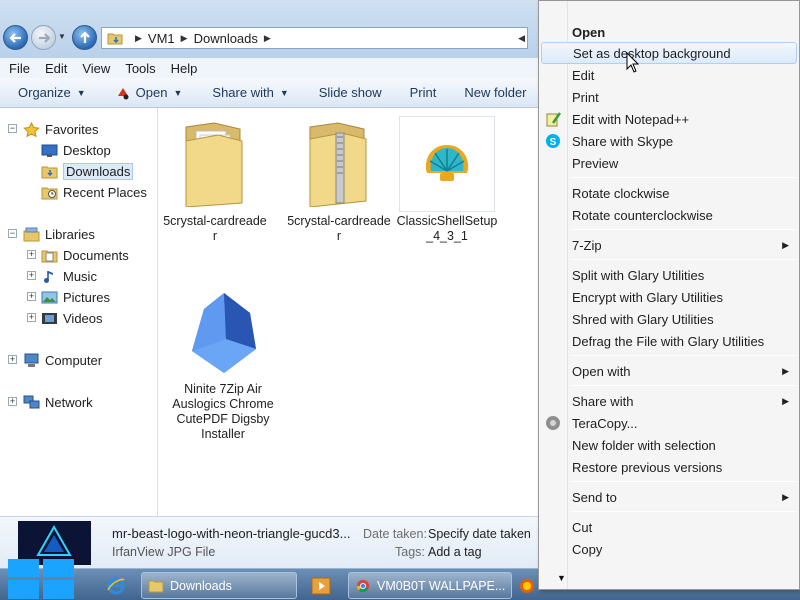 The height and width of the screenshot is (600, 800). I want to click on nav-favorites: Favorites, so click(60, 129).